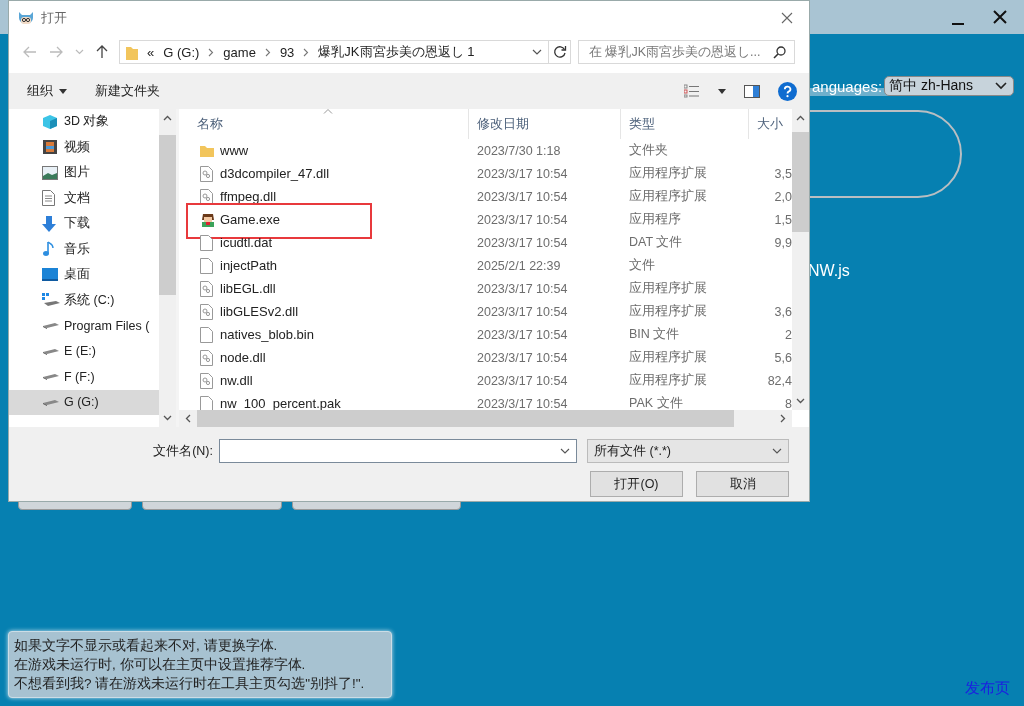  I want to click on file-name: nw.dll, so click(236, 380).